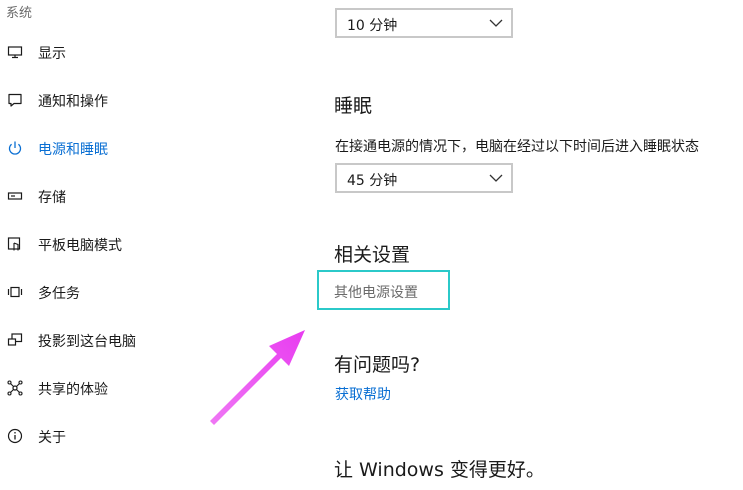  Describe the element at coordinates (363, 394) in the screenshot. I see `get-help-link: 获取帮助` at that location.